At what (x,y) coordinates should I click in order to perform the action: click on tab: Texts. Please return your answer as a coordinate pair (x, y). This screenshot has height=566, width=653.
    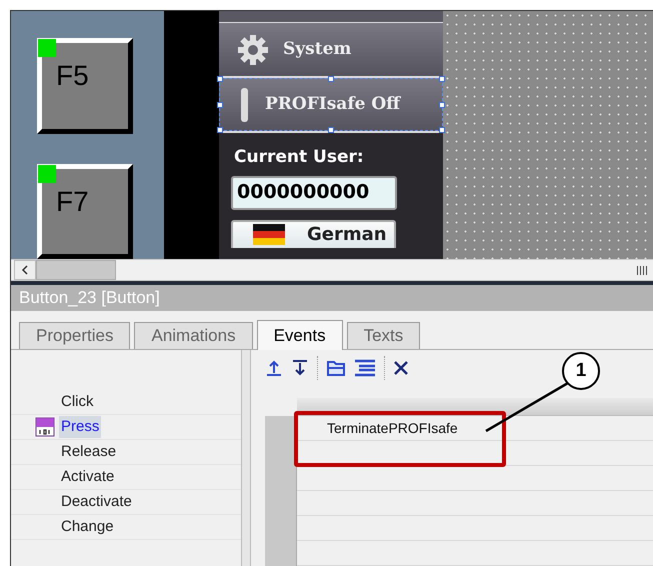
    Looking at the image, I should click on (383, 335).